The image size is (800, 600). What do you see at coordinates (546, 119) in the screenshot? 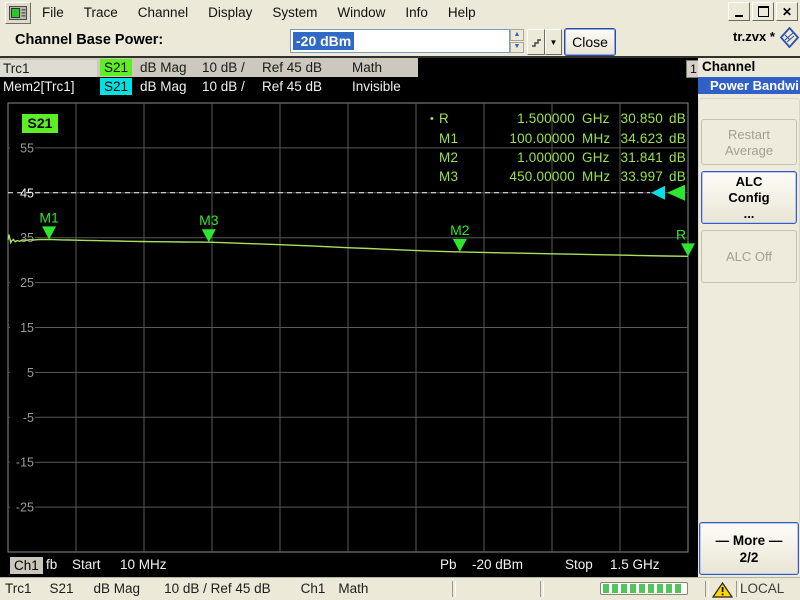
I see `marker-freq: 1.500000` at bounding box center [546, 119].